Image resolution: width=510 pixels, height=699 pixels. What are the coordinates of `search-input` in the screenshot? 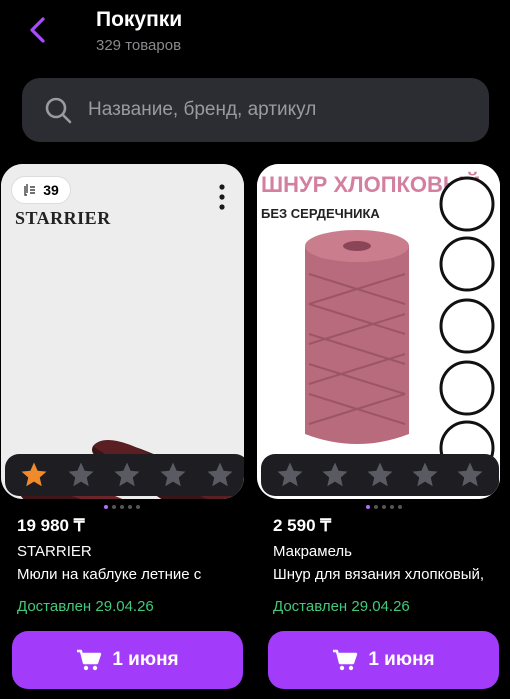 It's located at (278, 110).